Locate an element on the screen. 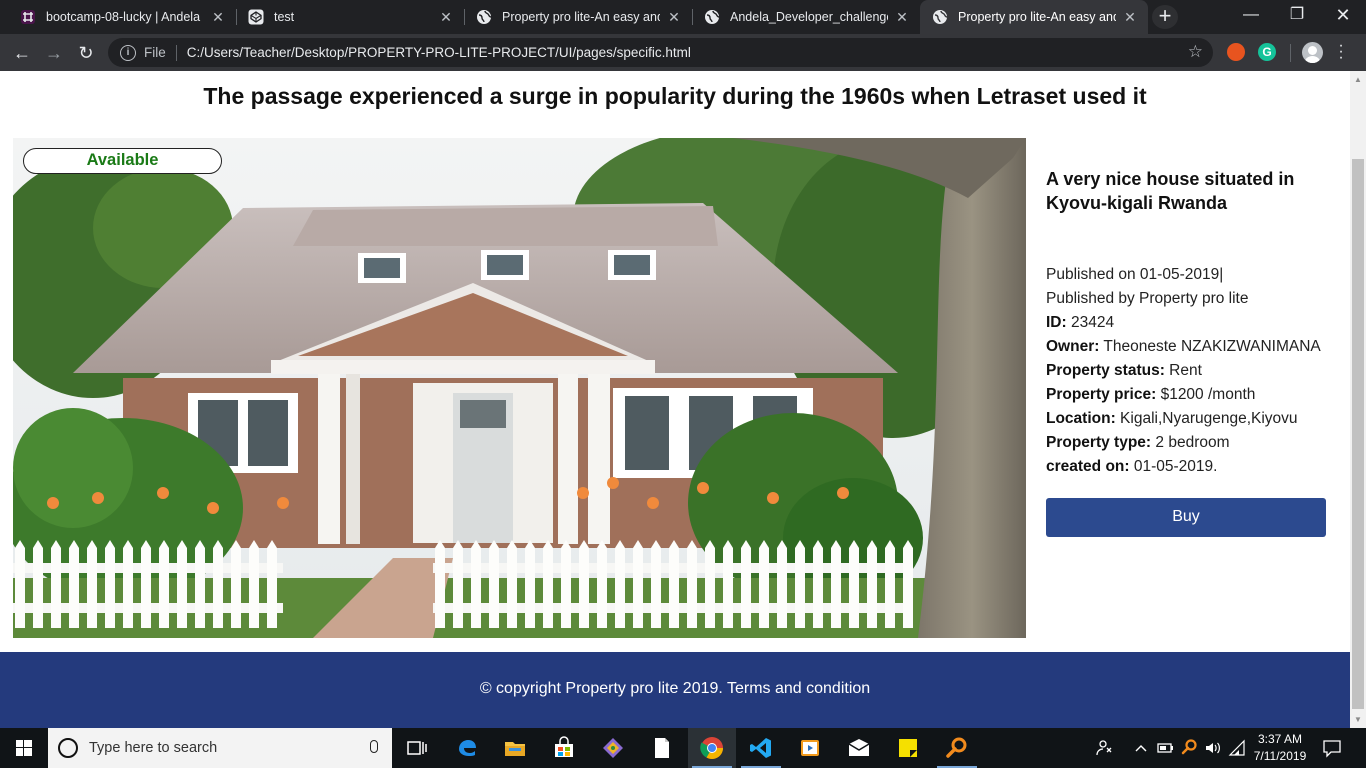 The width and height of the screenshot is (1366, 773). field-value: 01-05-2019. is located at coordinates (1173, 466).